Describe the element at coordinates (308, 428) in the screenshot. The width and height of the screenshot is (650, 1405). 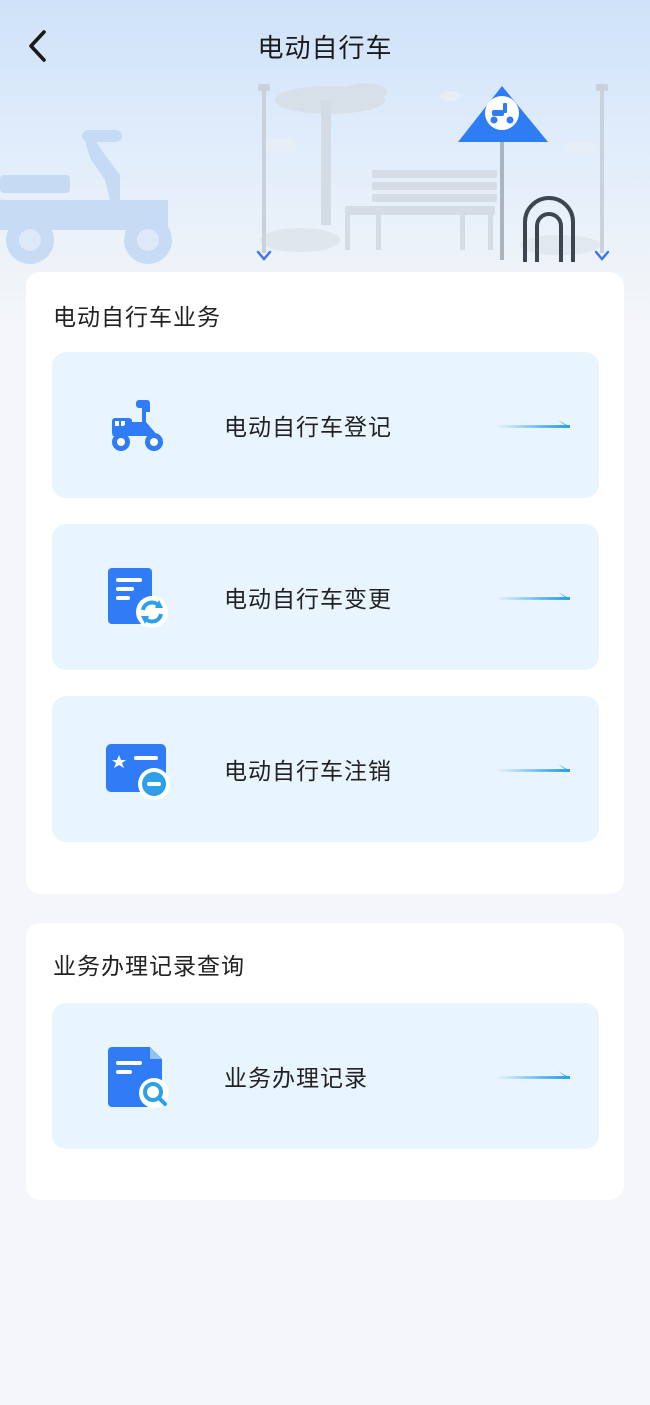
I see `item-label: 电动自行车登记` at that location.